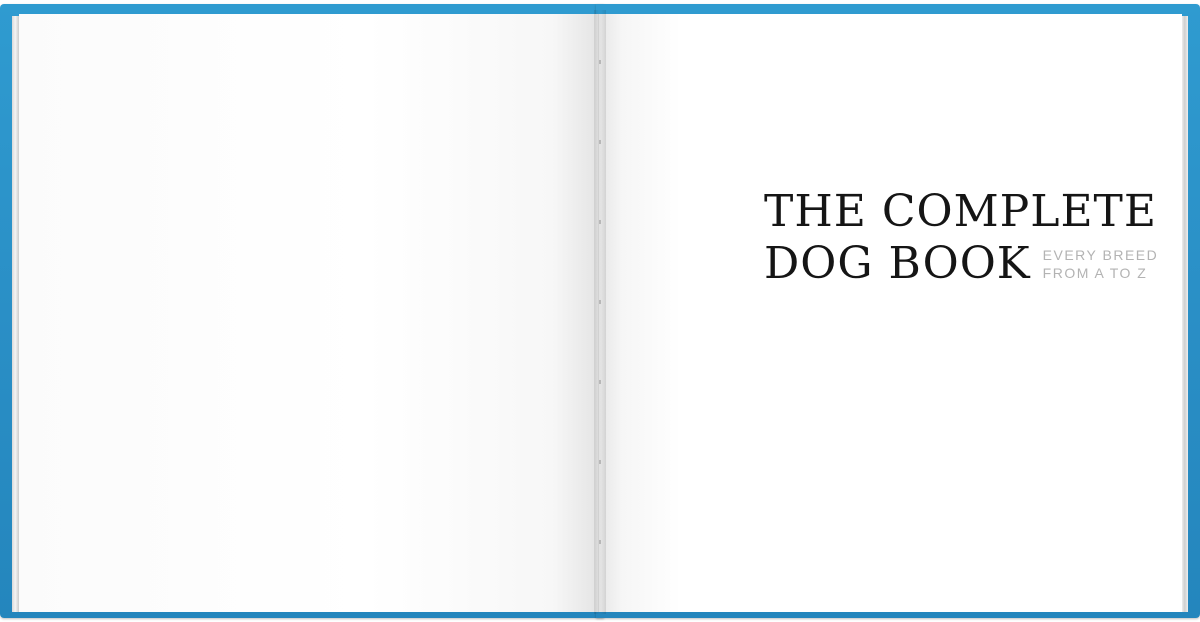 The height and width of the screenshot is (622, 1200). Describe the element at coordinates (897, 263) in the screenshot. I see `book-title-line-2: DOG BOOK` at that location.